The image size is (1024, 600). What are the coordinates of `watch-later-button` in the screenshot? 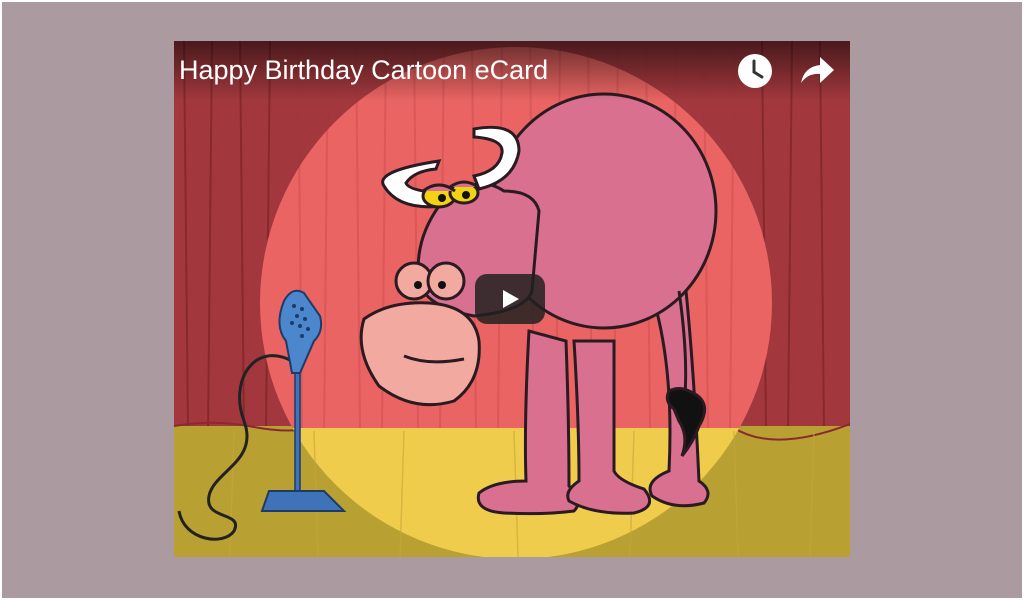 It's located at (756, 71).